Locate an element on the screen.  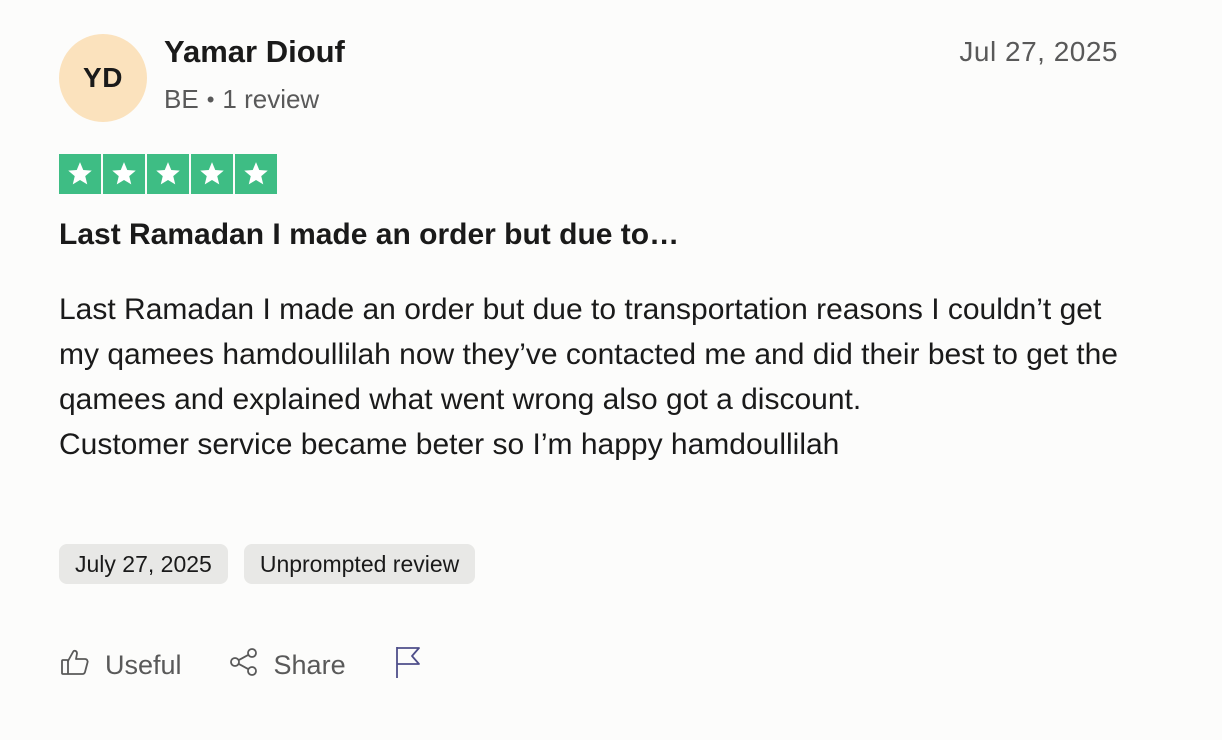
review-actions: Useful Share is located at coordinates (264, 665).